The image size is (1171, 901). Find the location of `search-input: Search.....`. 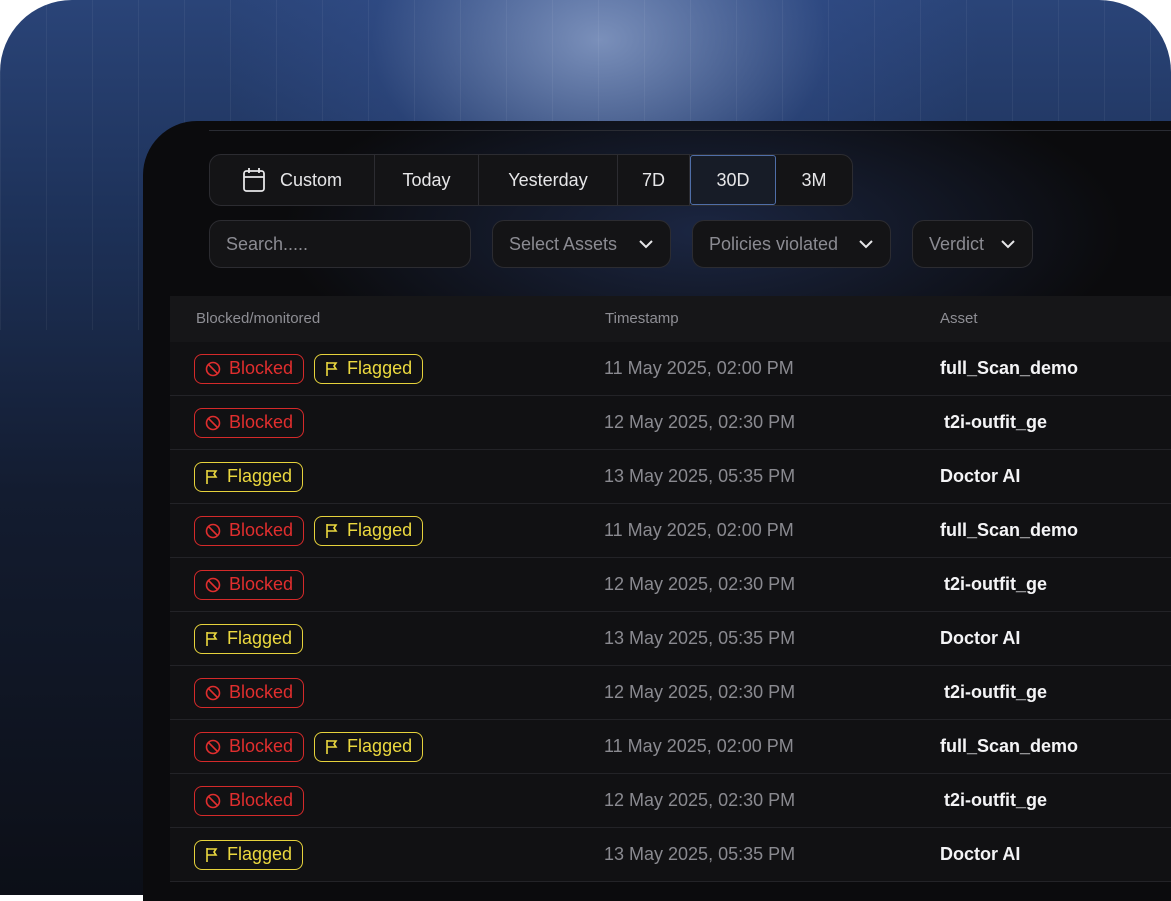

search-input: Search..... is located at coordinates (340, 244).